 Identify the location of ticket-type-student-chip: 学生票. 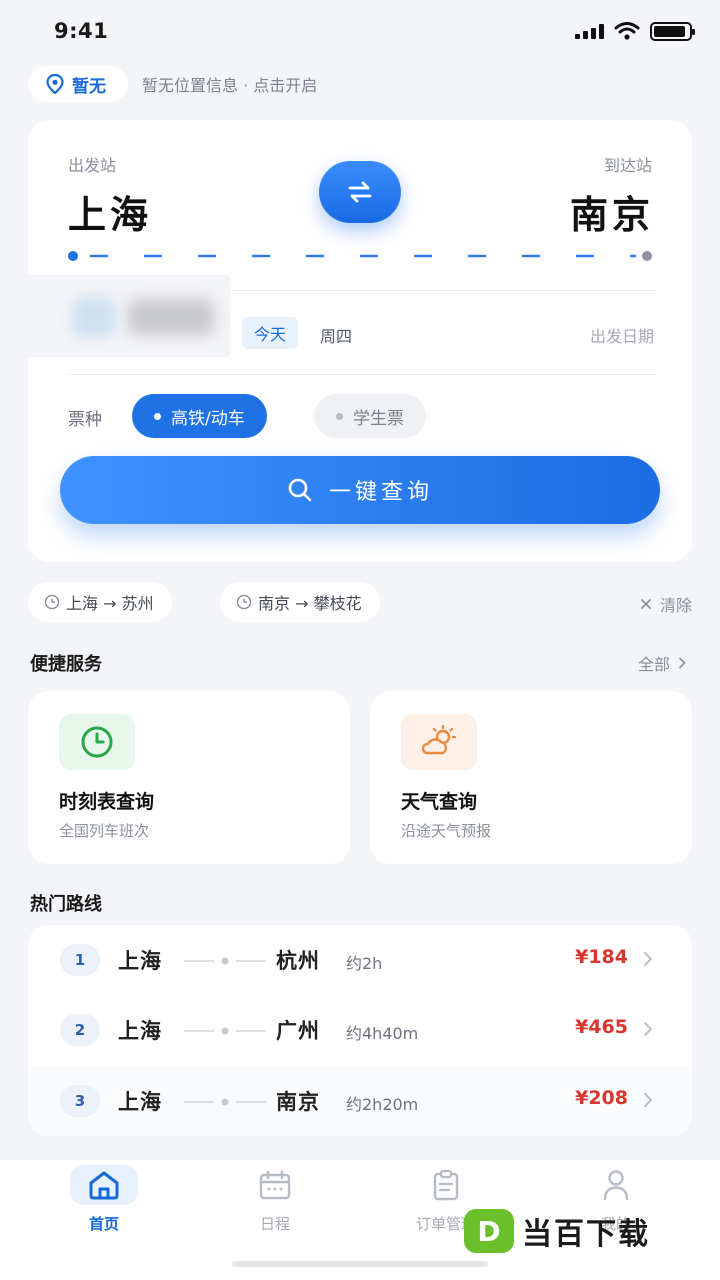
(370, 416).